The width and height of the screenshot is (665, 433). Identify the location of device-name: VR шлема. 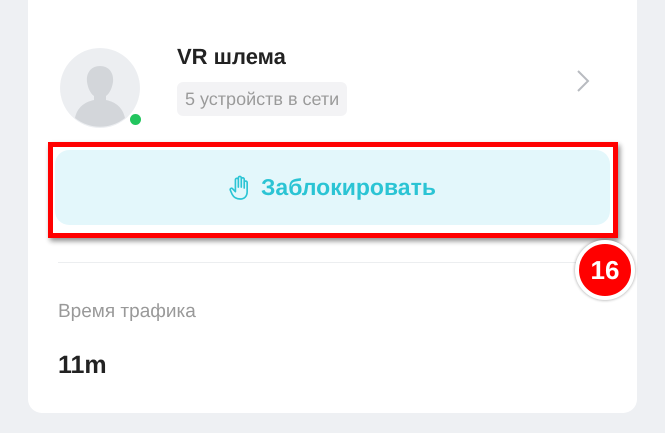
(231, 57).